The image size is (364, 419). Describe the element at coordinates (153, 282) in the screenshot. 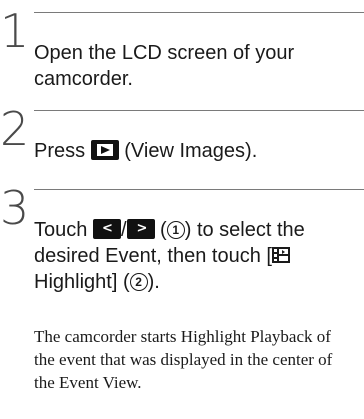

I see `step-3-end: ).` at that location.